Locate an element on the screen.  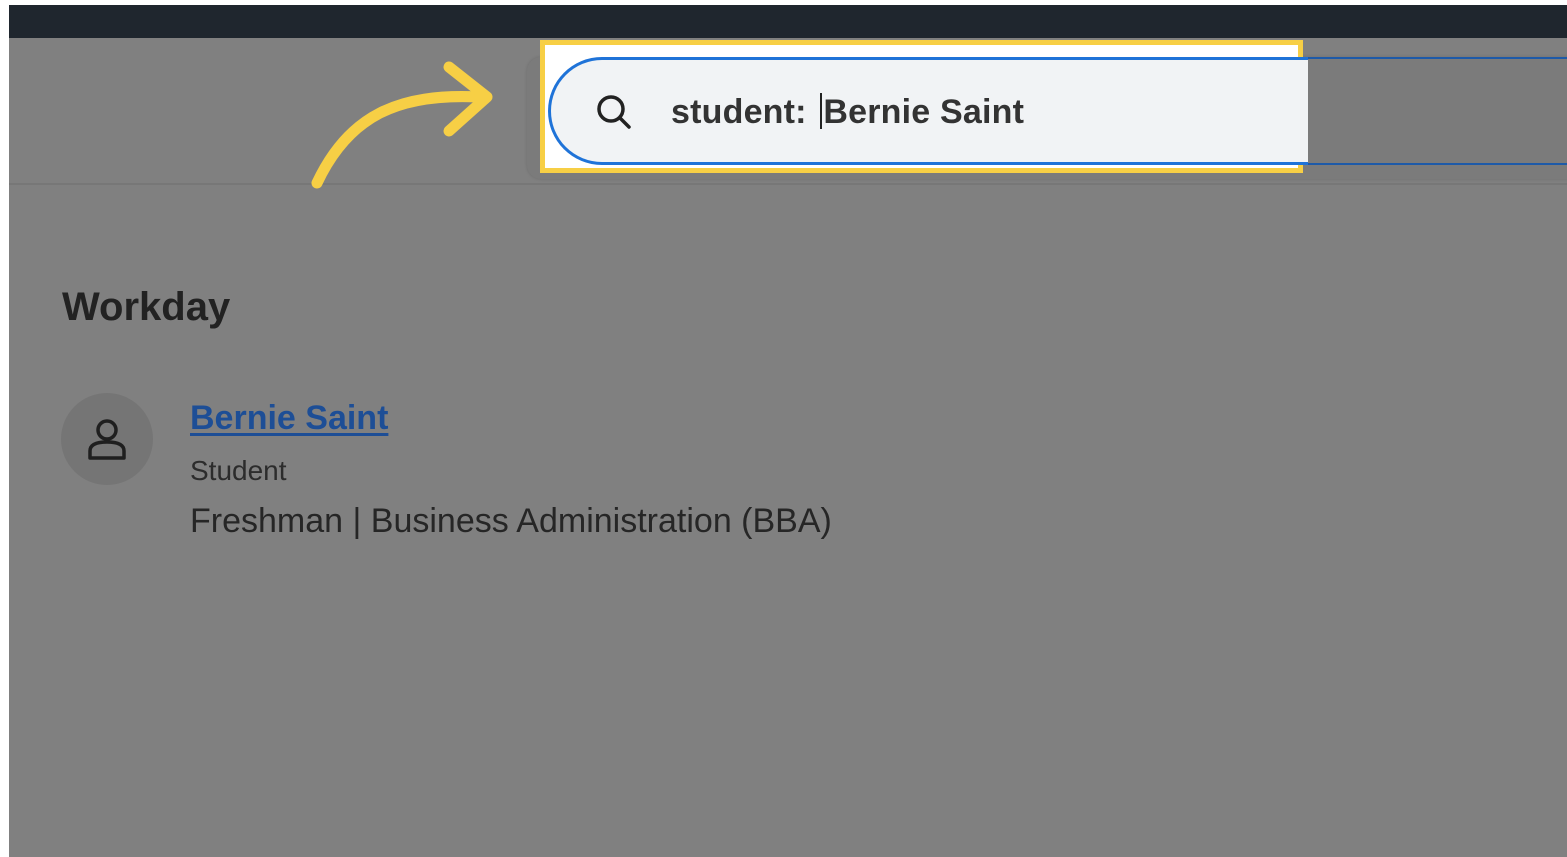
search-query-prefix: student: is located at coordinates (744, 112).